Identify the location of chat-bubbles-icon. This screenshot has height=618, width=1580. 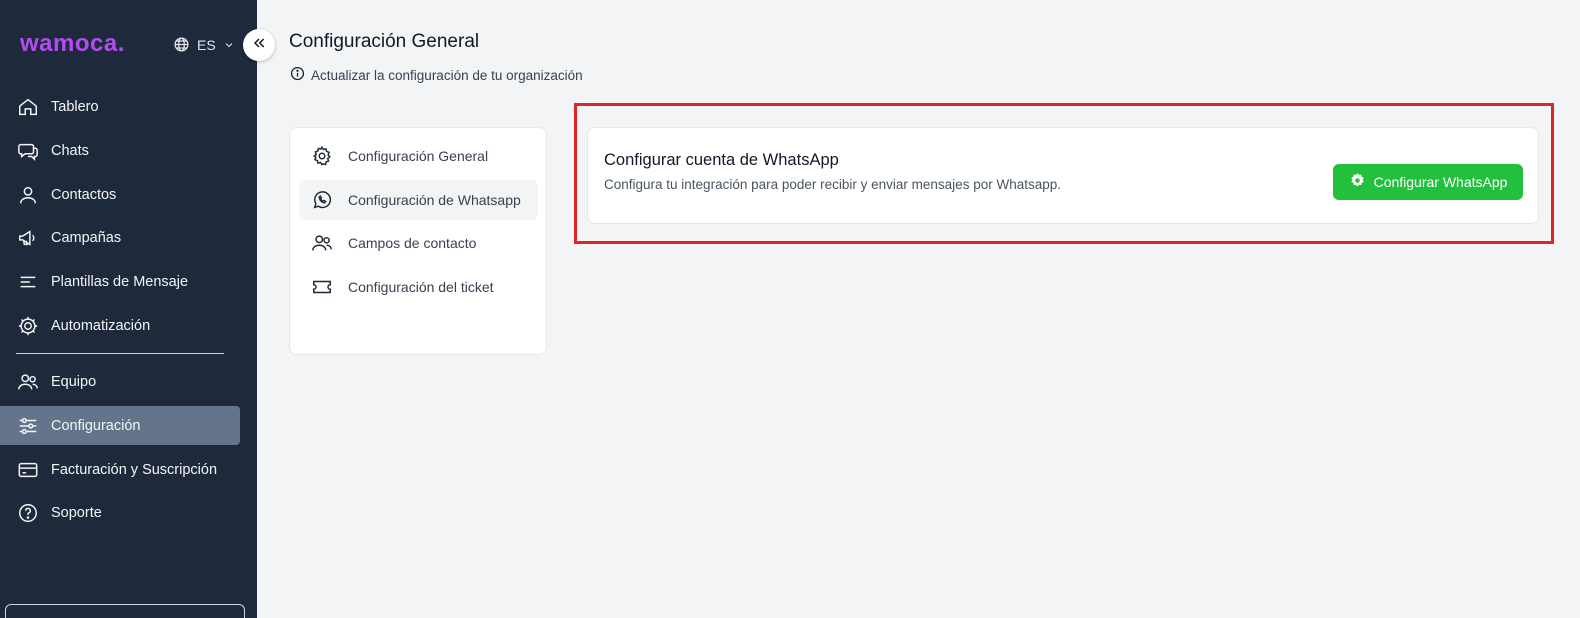
(28, 151).